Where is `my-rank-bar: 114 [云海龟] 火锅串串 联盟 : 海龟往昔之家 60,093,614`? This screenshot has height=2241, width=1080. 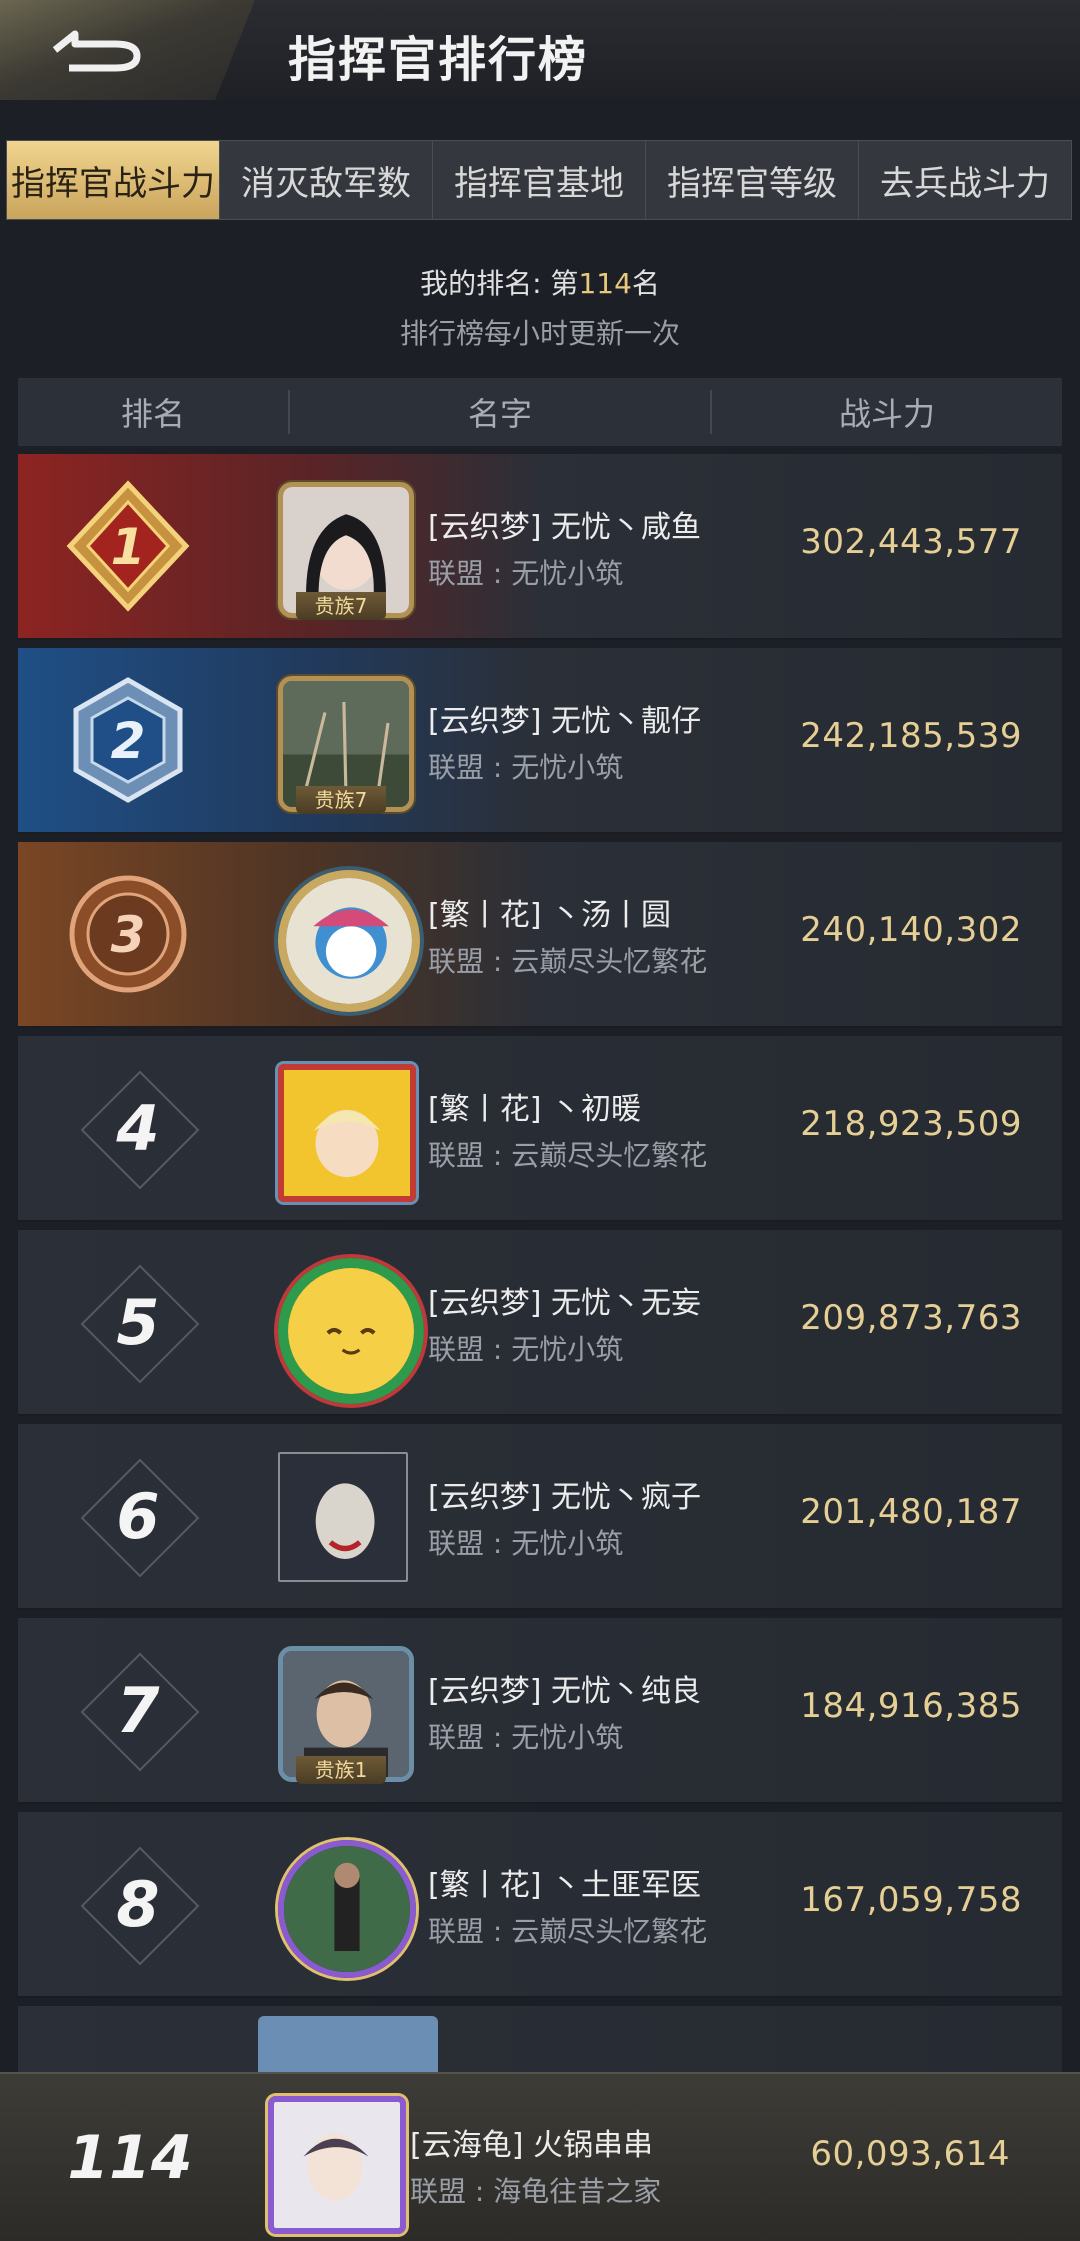
my-rank-bar: 114 [云海龟] 火锅串串 联盟 : 海龟往昔之家 60,093,614 is located at coordinates (540, 2156).